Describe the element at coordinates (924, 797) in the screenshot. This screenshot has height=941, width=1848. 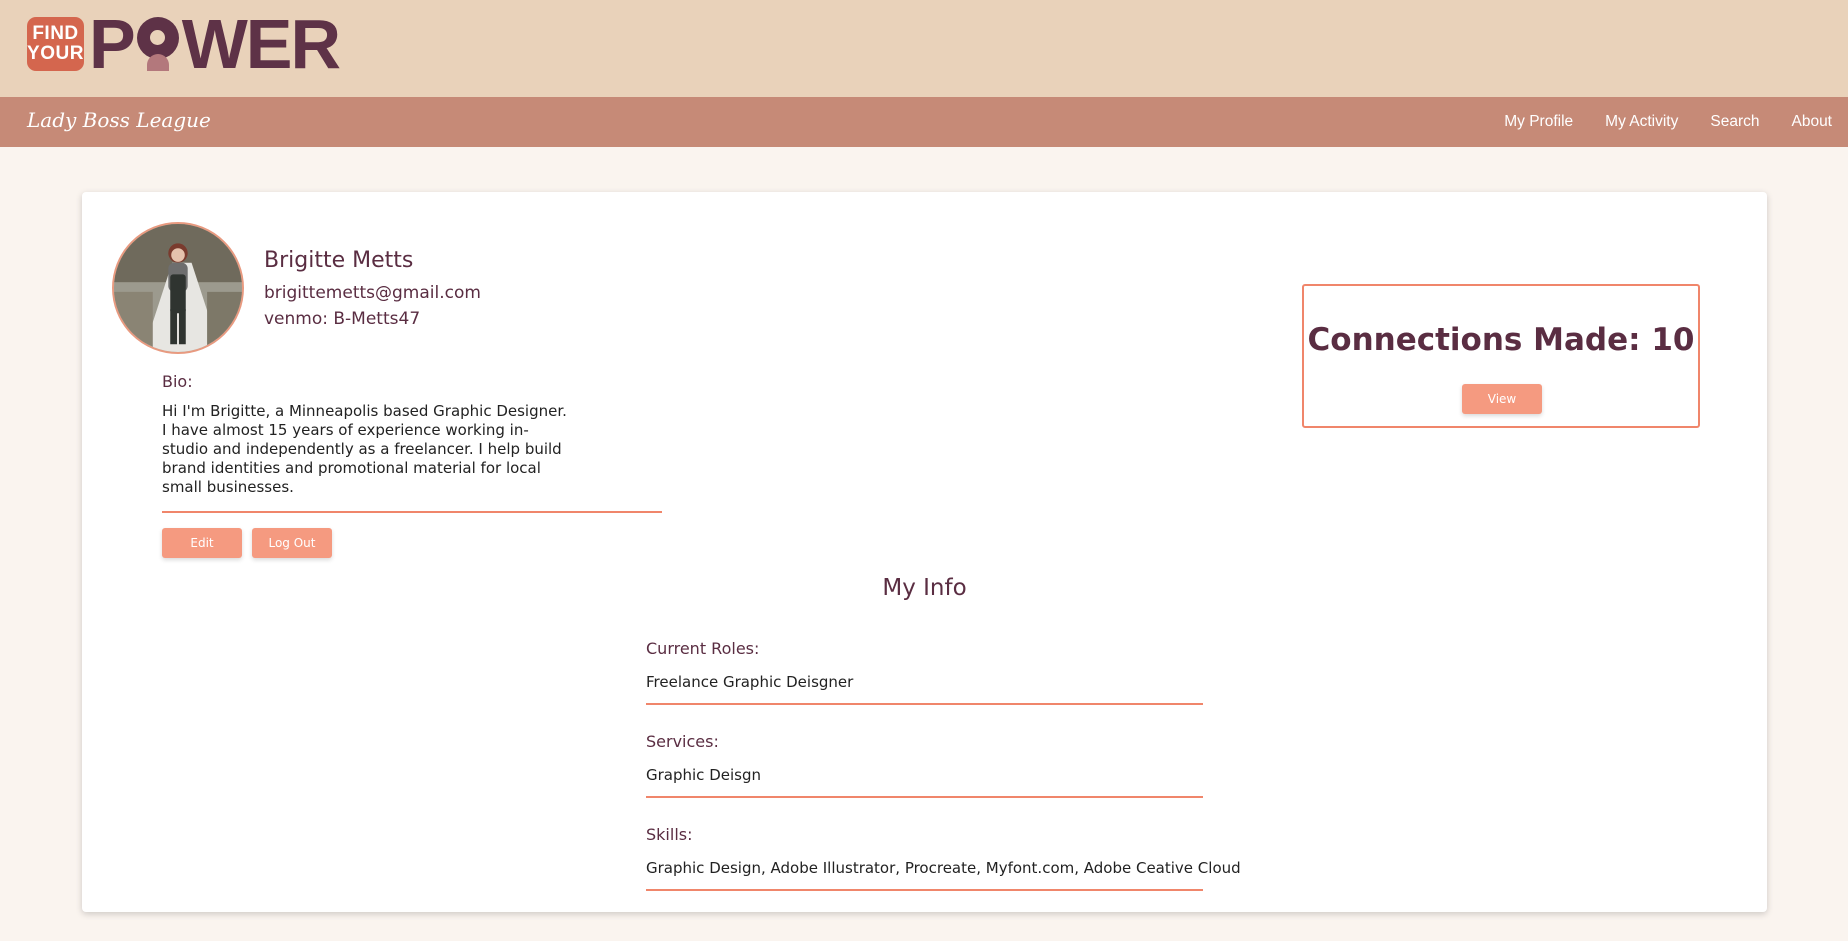
I see `services-divider` at that location.